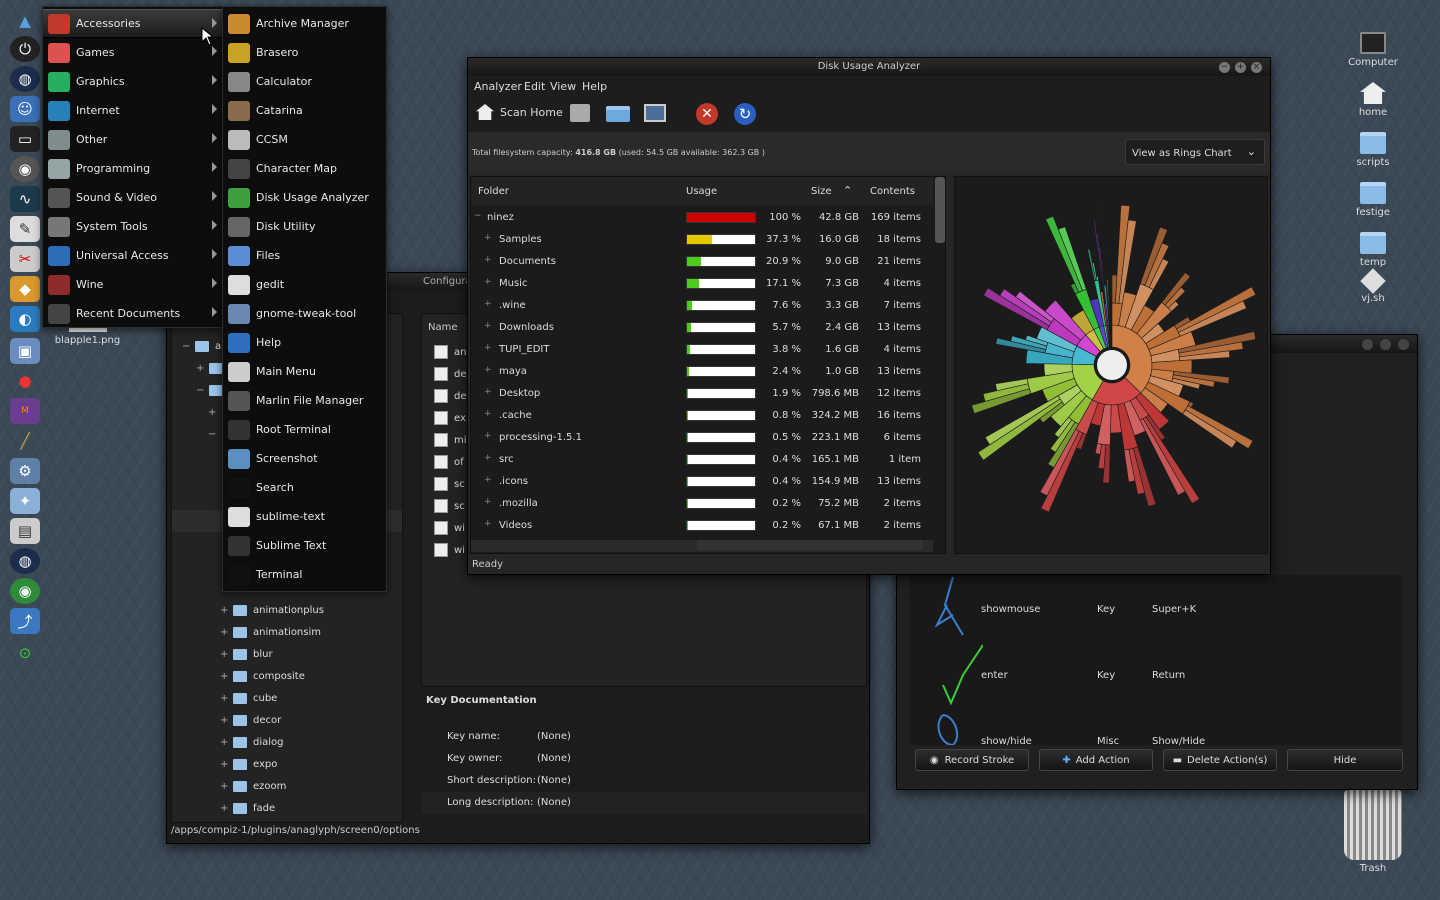 Image resolution: width=1440 pixels, height=900 pixels. What do you see at coordinates (133, 168) in the screenshot?
I see `menu-item-category: Programming` at bounding box center [133, 168].